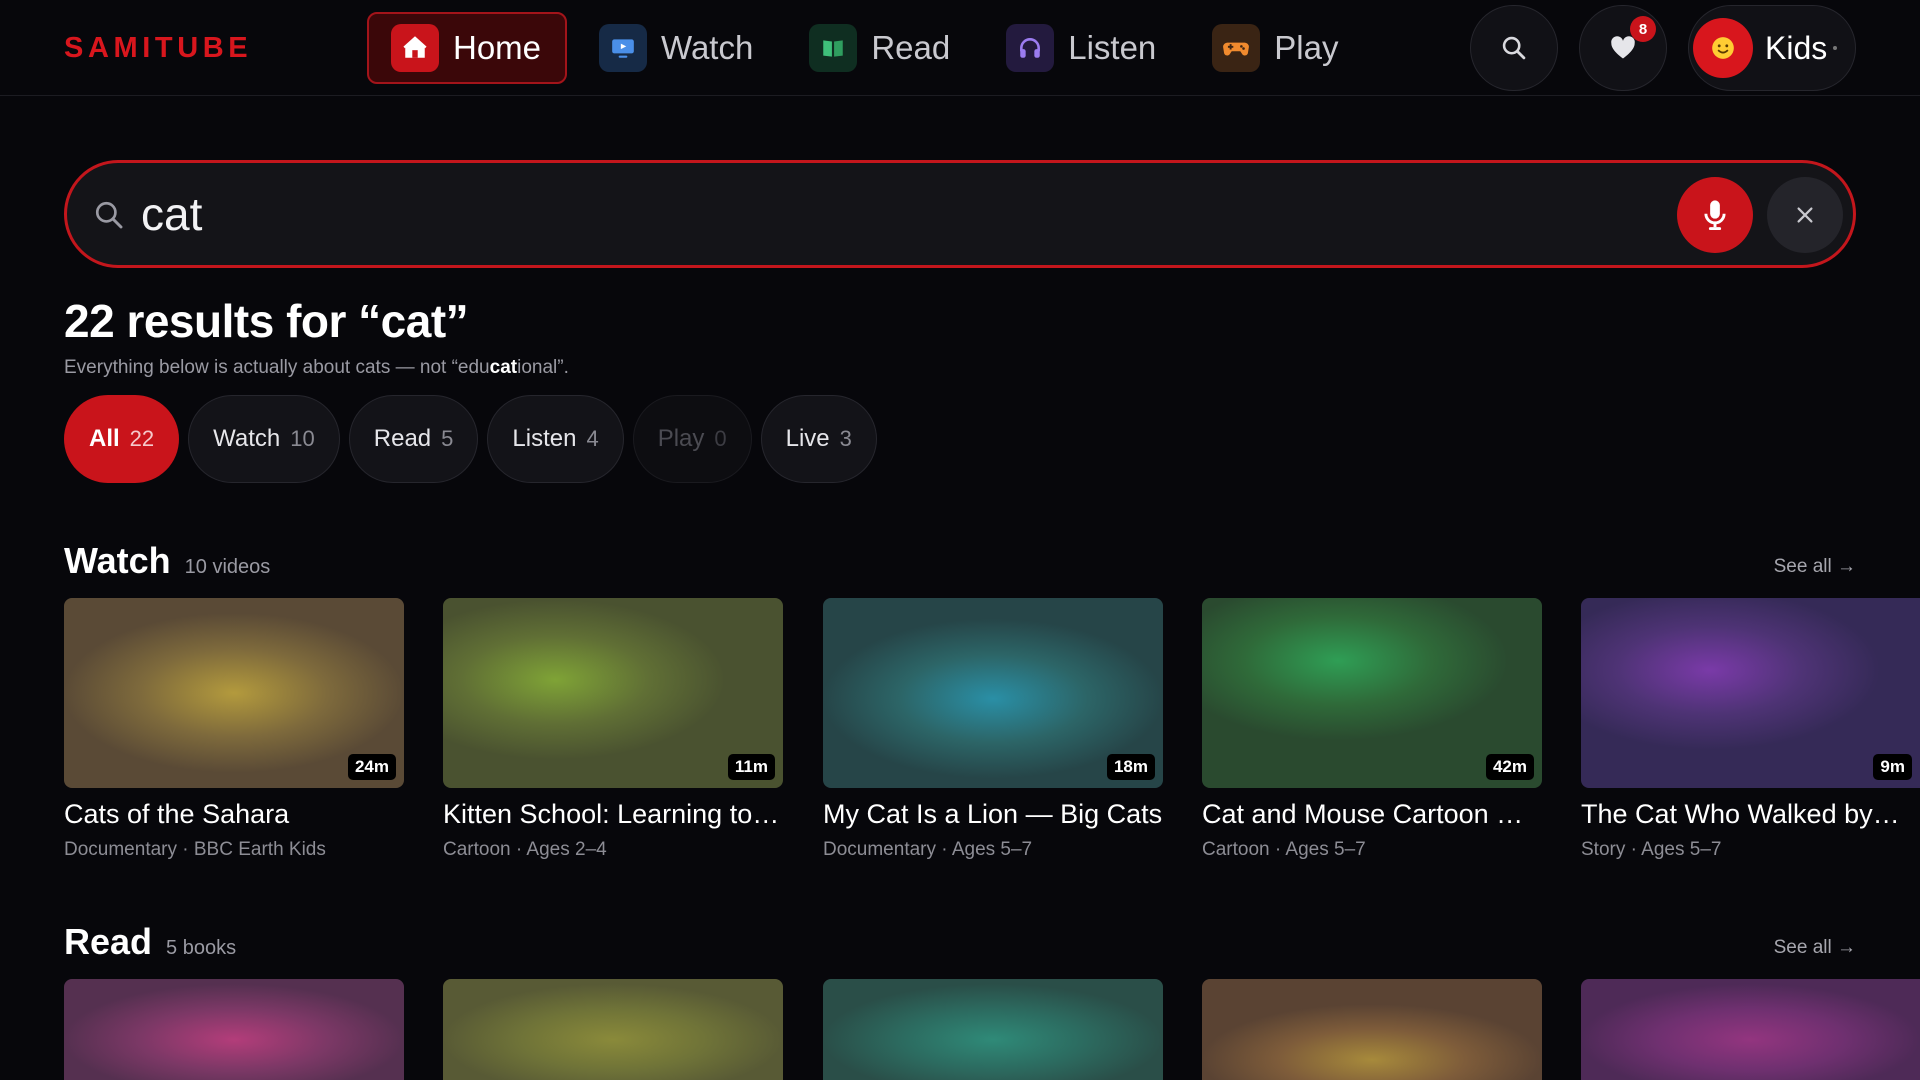 Image resolution: width=1920 pixels, height=1080 pixels. I want to click on search-button, so click(1514, 48).